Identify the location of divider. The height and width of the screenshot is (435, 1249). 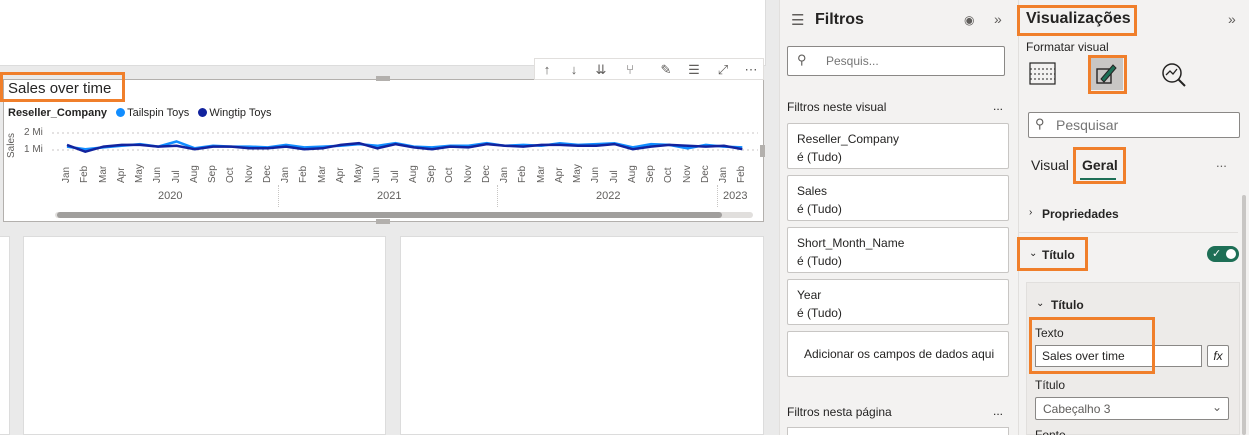
(1128, 232).